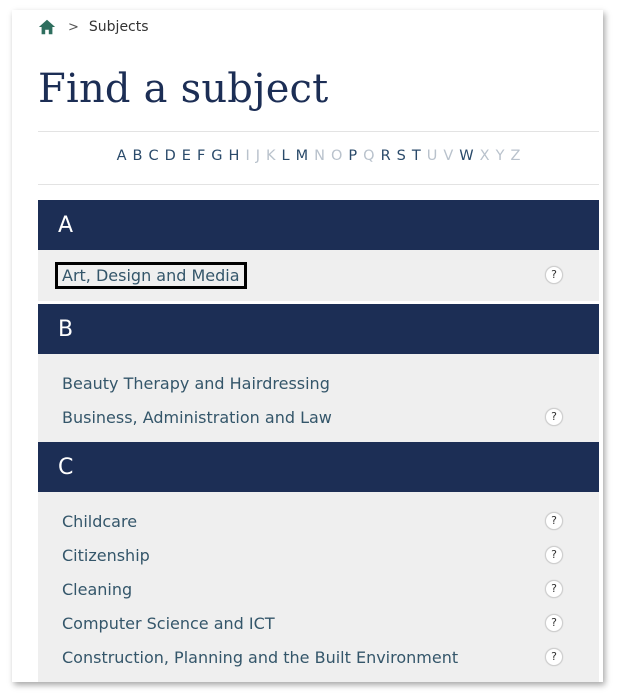 This screenshot has height=697, width=620. I want to click on alphabet-letter-d: D, so click(170, 156).